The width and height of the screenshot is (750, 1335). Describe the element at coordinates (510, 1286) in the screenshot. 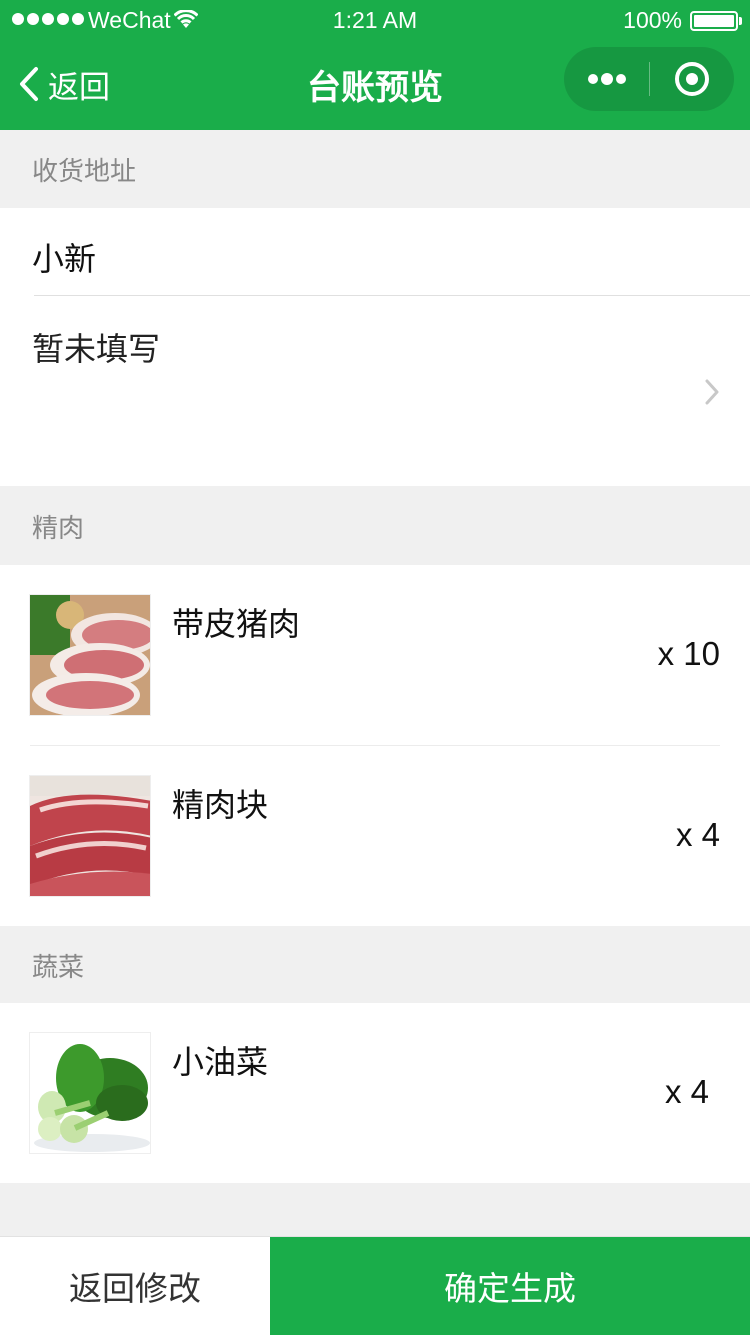

I see `confirm-generate-button: 确定生成` at that location.